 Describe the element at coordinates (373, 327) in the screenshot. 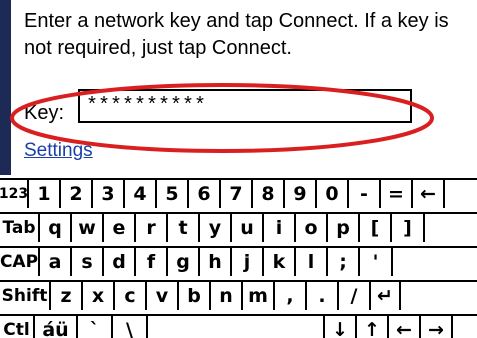

I see `key-arrow-up: ↑` at that location.